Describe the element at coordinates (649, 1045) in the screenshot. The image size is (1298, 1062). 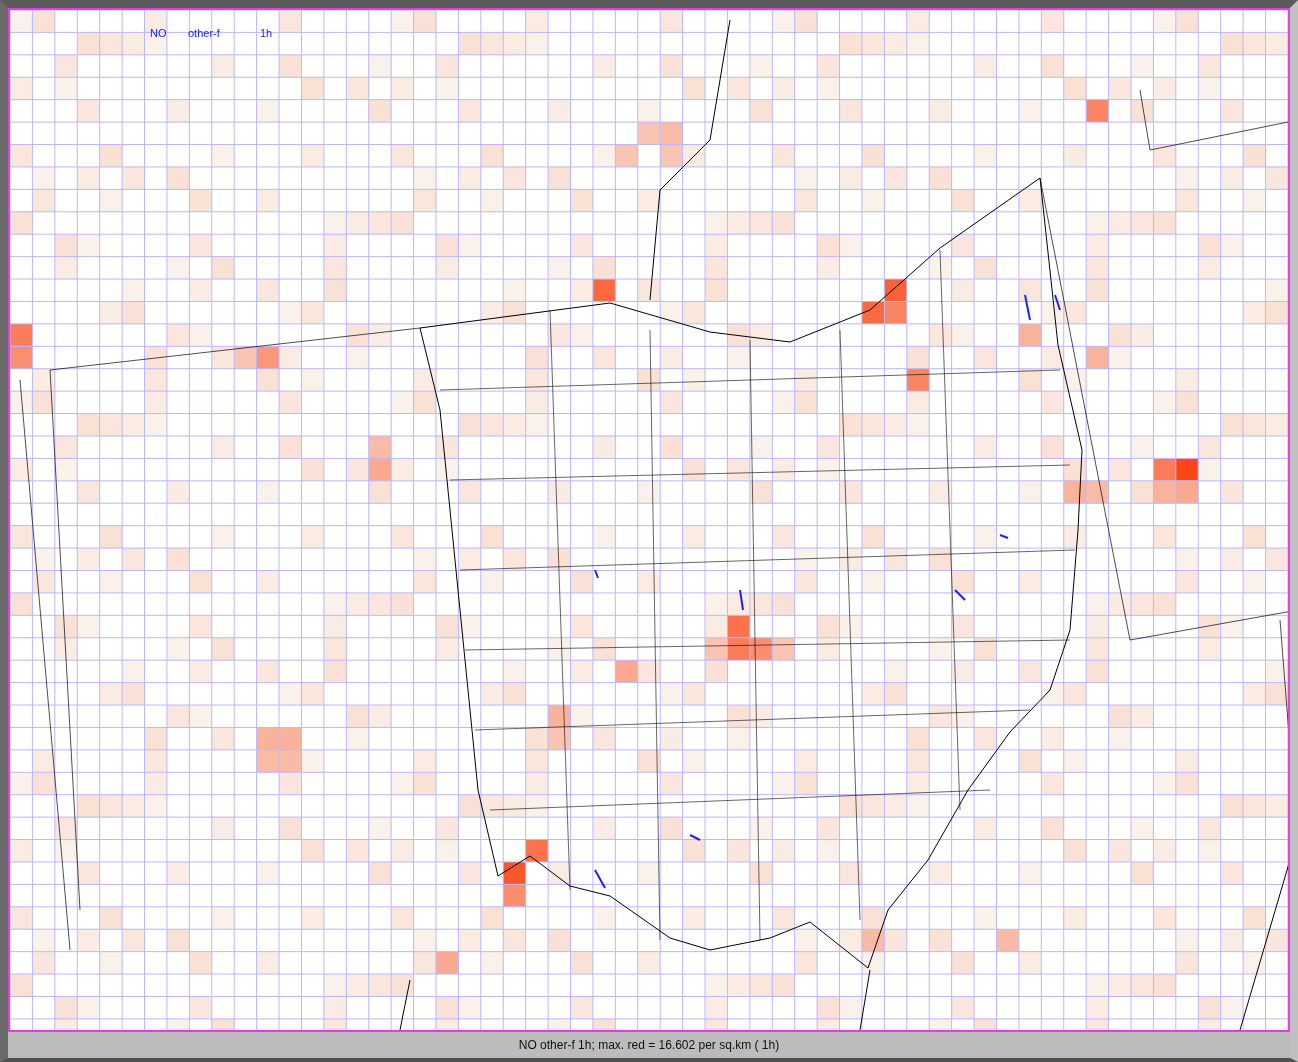
I see `status-text: NO other-f 1h; max. red = 16.602 per sq.km ( 1h)` at that location.